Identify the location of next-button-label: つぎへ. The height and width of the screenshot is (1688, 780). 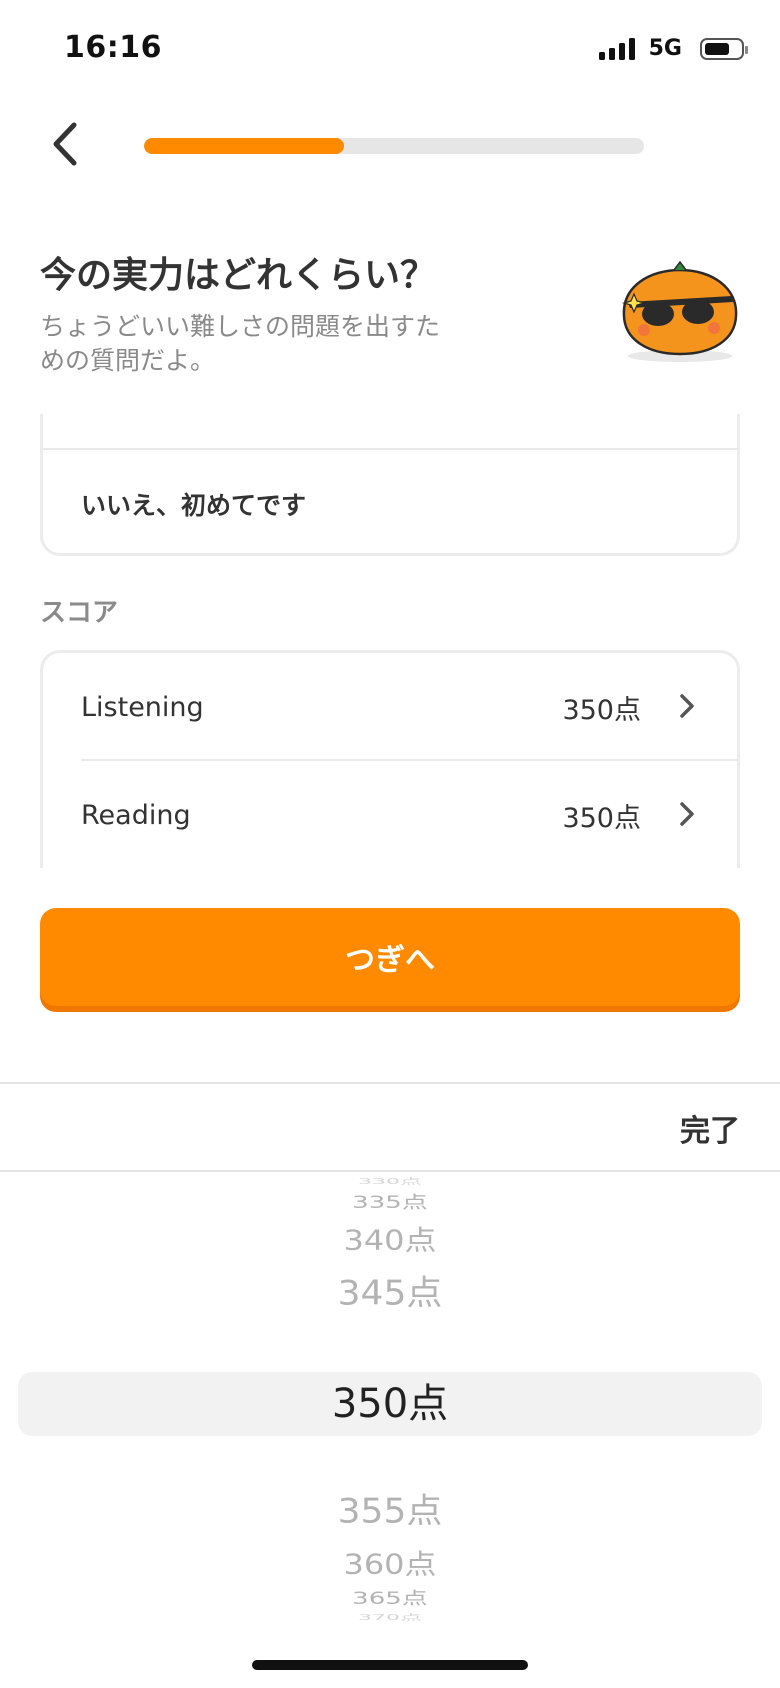
(390, 960).